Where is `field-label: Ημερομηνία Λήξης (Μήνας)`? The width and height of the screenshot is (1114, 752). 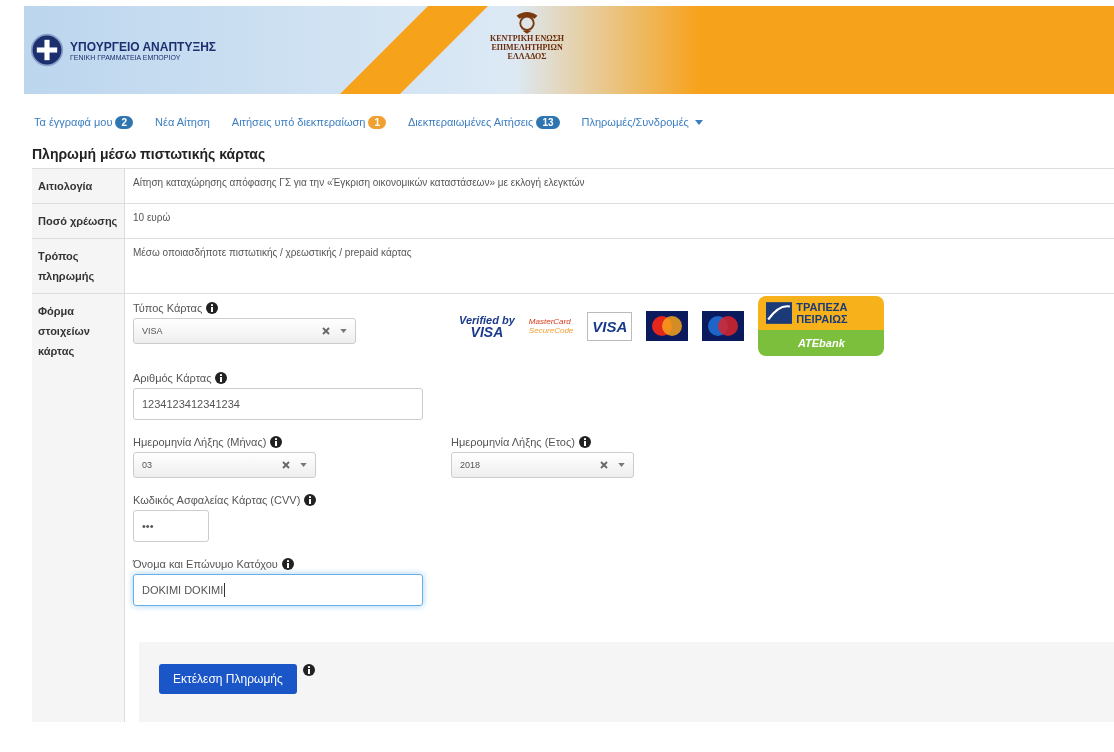 field-label: Ημερομηνία Λήξης (Μήνας) is located at coordinates (200, 442).